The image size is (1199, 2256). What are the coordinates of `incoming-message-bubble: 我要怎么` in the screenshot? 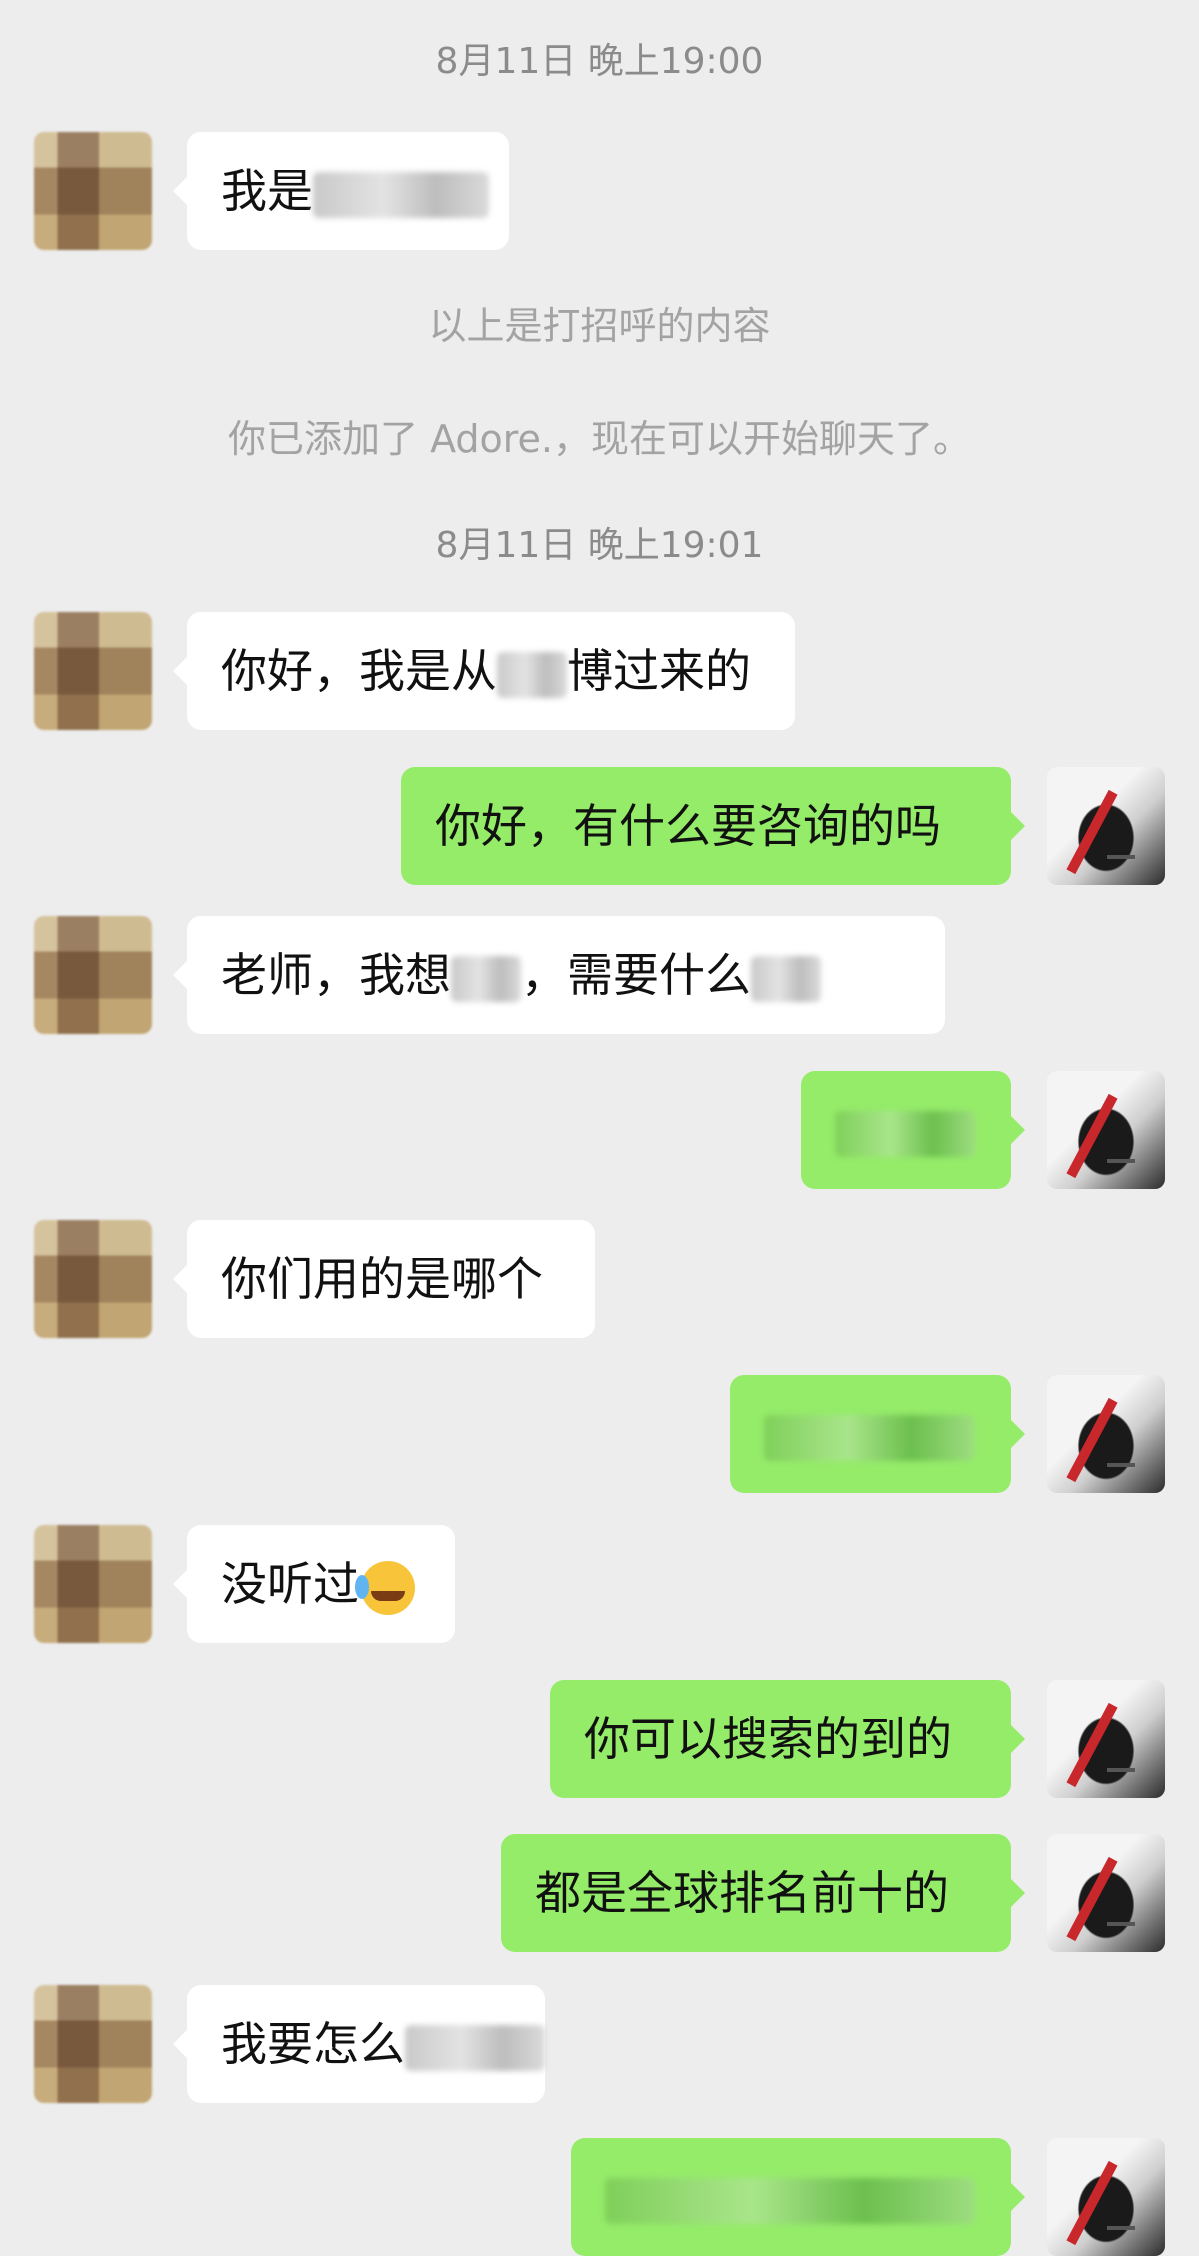 It's located at (359, 2044).